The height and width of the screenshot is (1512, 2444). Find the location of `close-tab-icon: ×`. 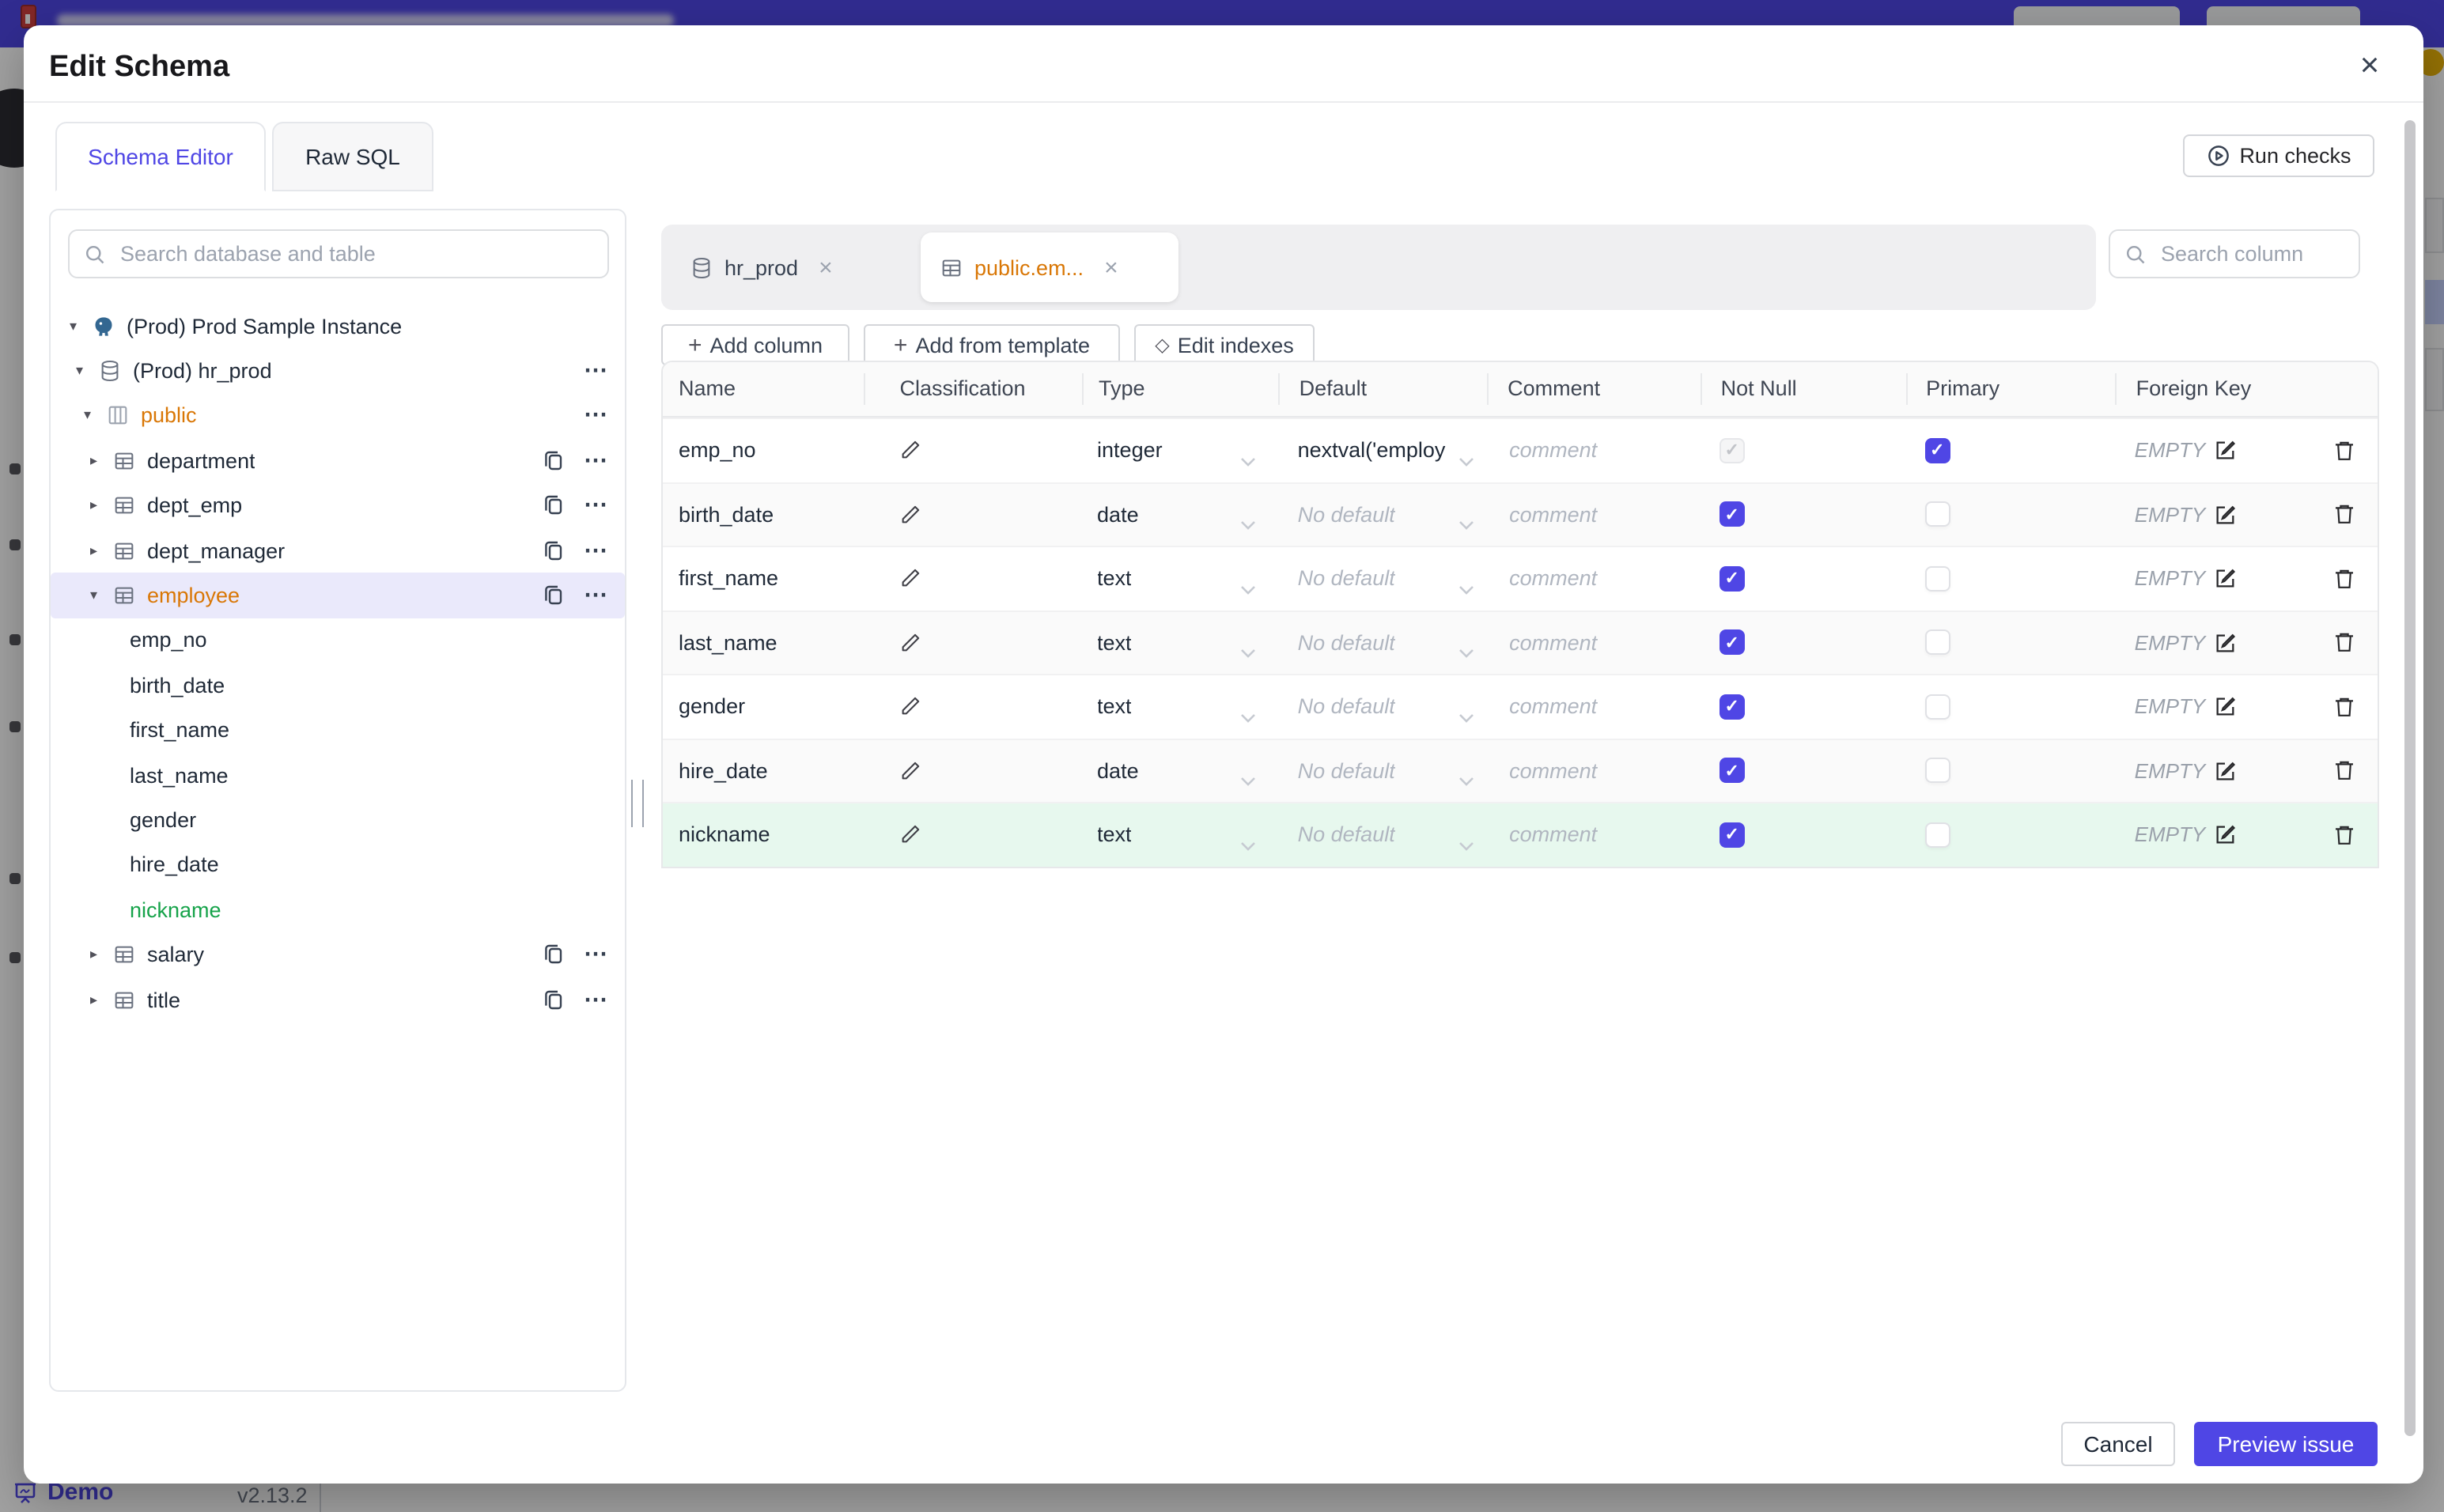

close-tab-icon: × is located at coordinates (1111, 268).